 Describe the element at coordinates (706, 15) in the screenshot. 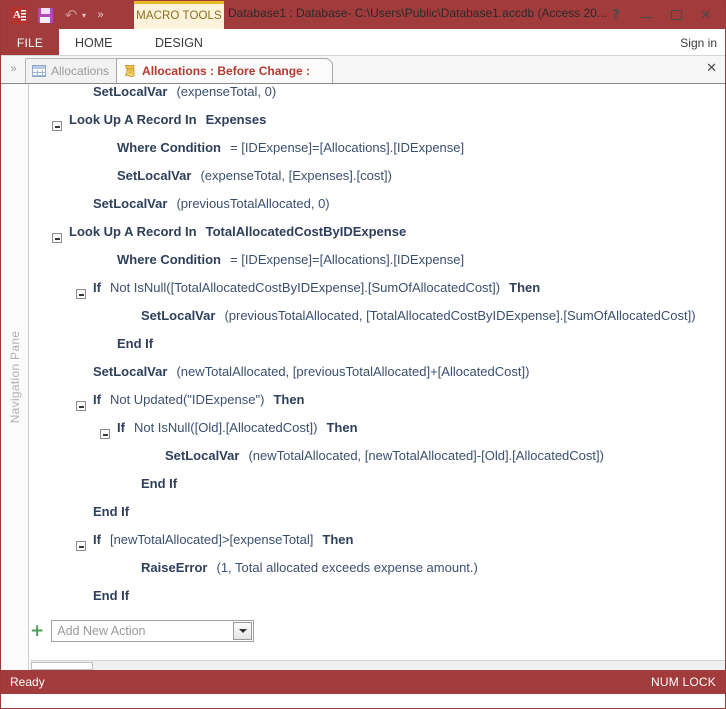

I see `close-button: ✕` at that location.